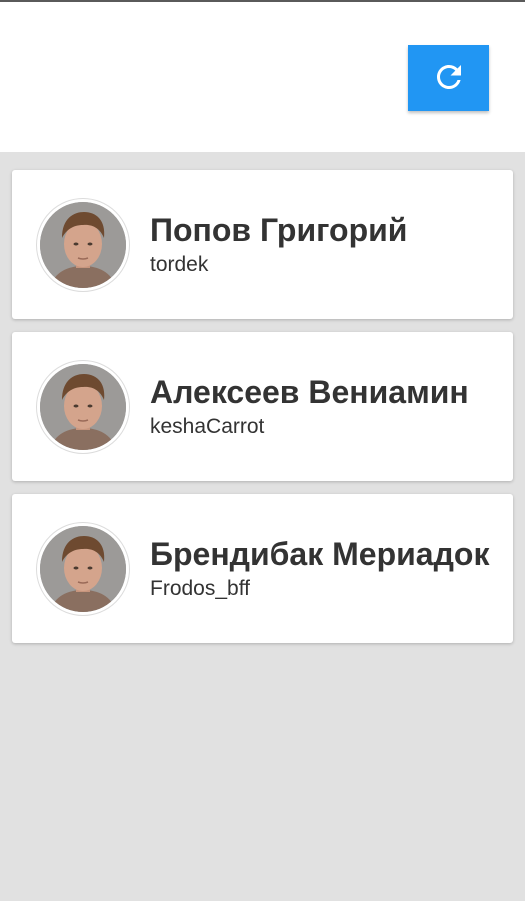 The height and width of the screenshot is (901, 525). I want to click on user-login: Frodos_bff, so click(200, 588).